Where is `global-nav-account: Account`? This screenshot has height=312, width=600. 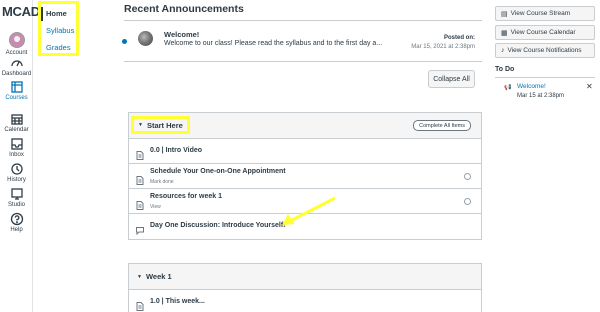
global-nav-account: Account is located at coordinates (16, 44).